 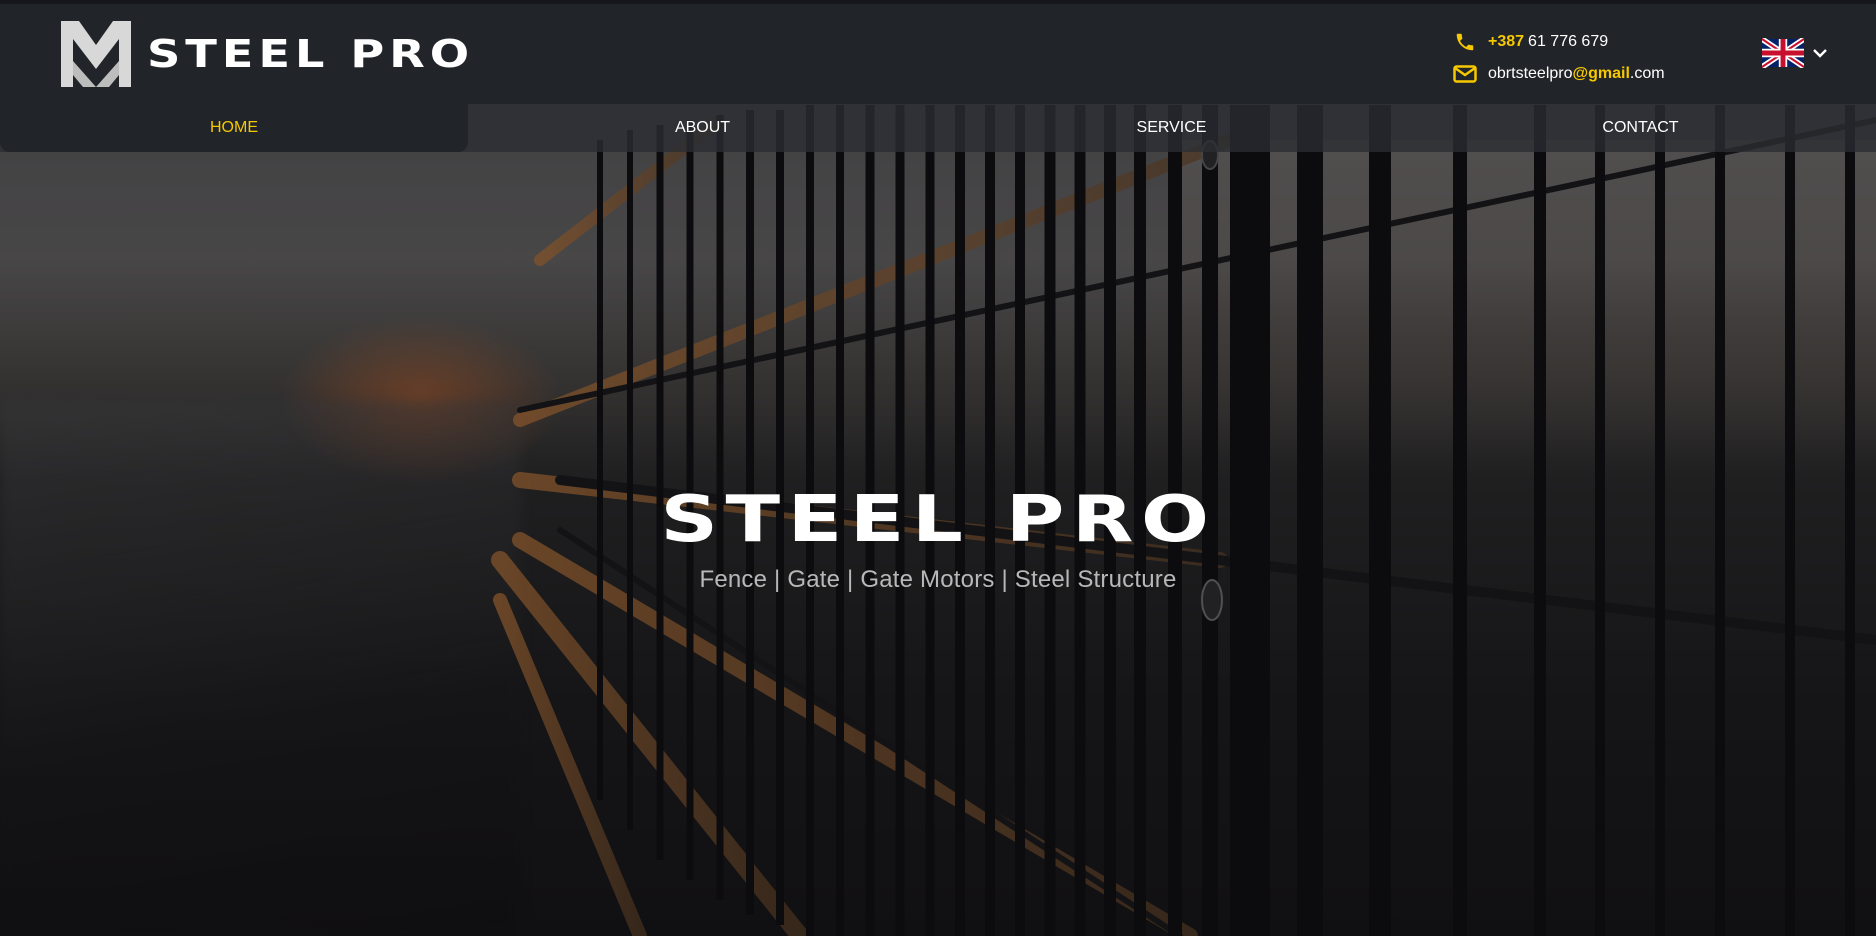 What do you see at coordinates (1601, 73) in the screenshot?
I see `email-domain: @gmail` at bounding box center [1601, 73].